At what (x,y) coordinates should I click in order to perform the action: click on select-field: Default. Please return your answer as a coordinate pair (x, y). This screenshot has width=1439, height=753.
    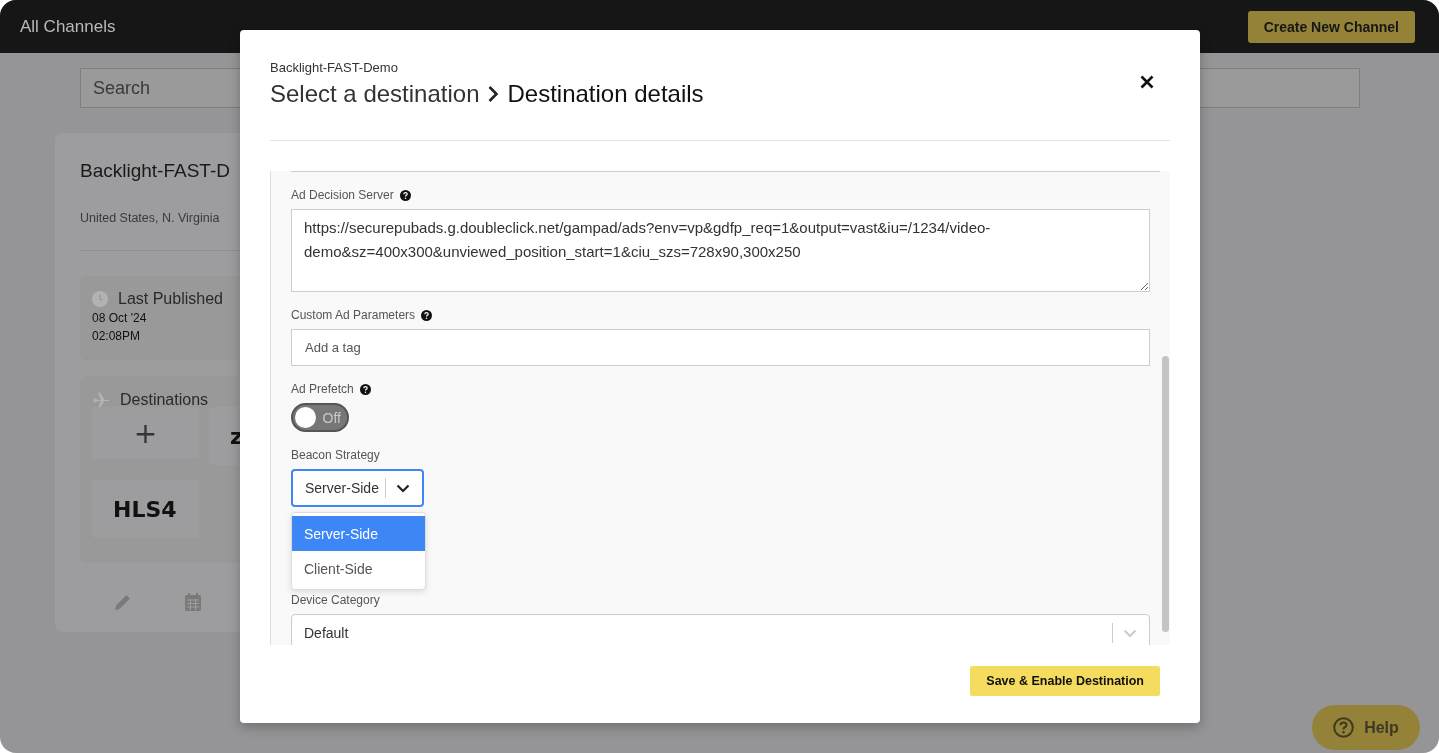
    Looking at the image, I should click on (720, 629).